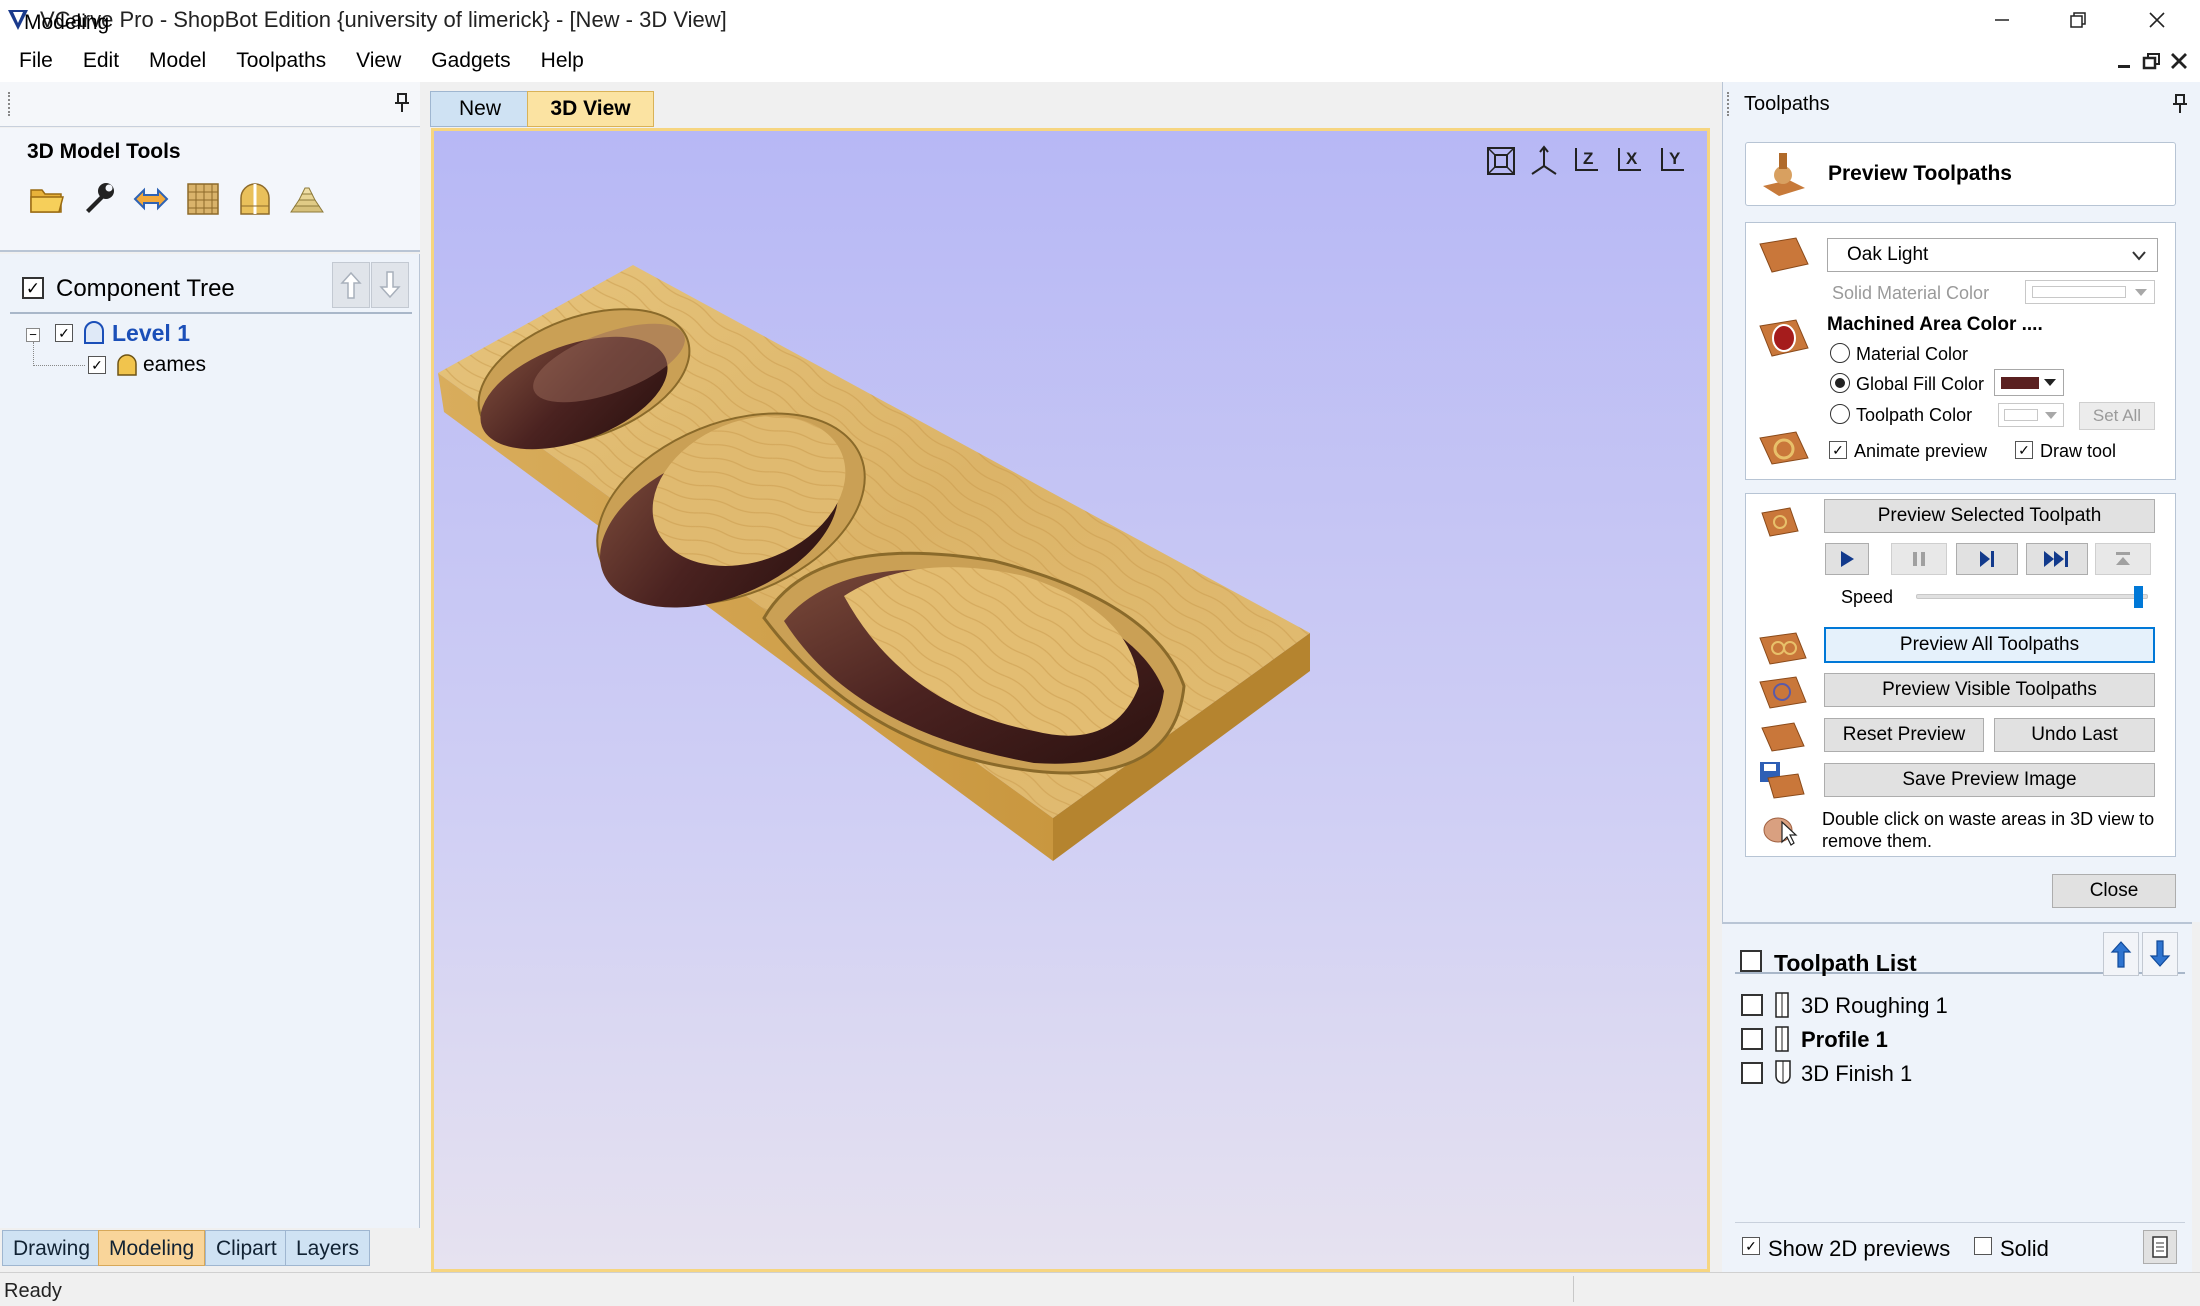 Image resolution: width=2200 pixels, height=1306 pixels. I want to click on tree-component-label: eames, so click(174, 365).